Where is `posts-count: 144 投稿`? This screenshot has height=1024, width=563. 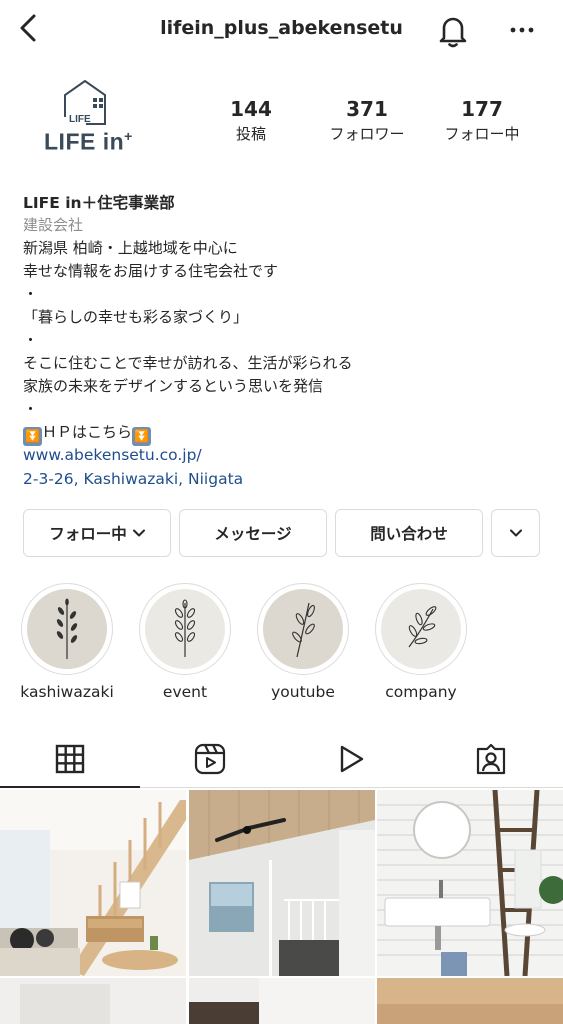 posts-count: 144 投稿 is located at coordinates (251, 121).